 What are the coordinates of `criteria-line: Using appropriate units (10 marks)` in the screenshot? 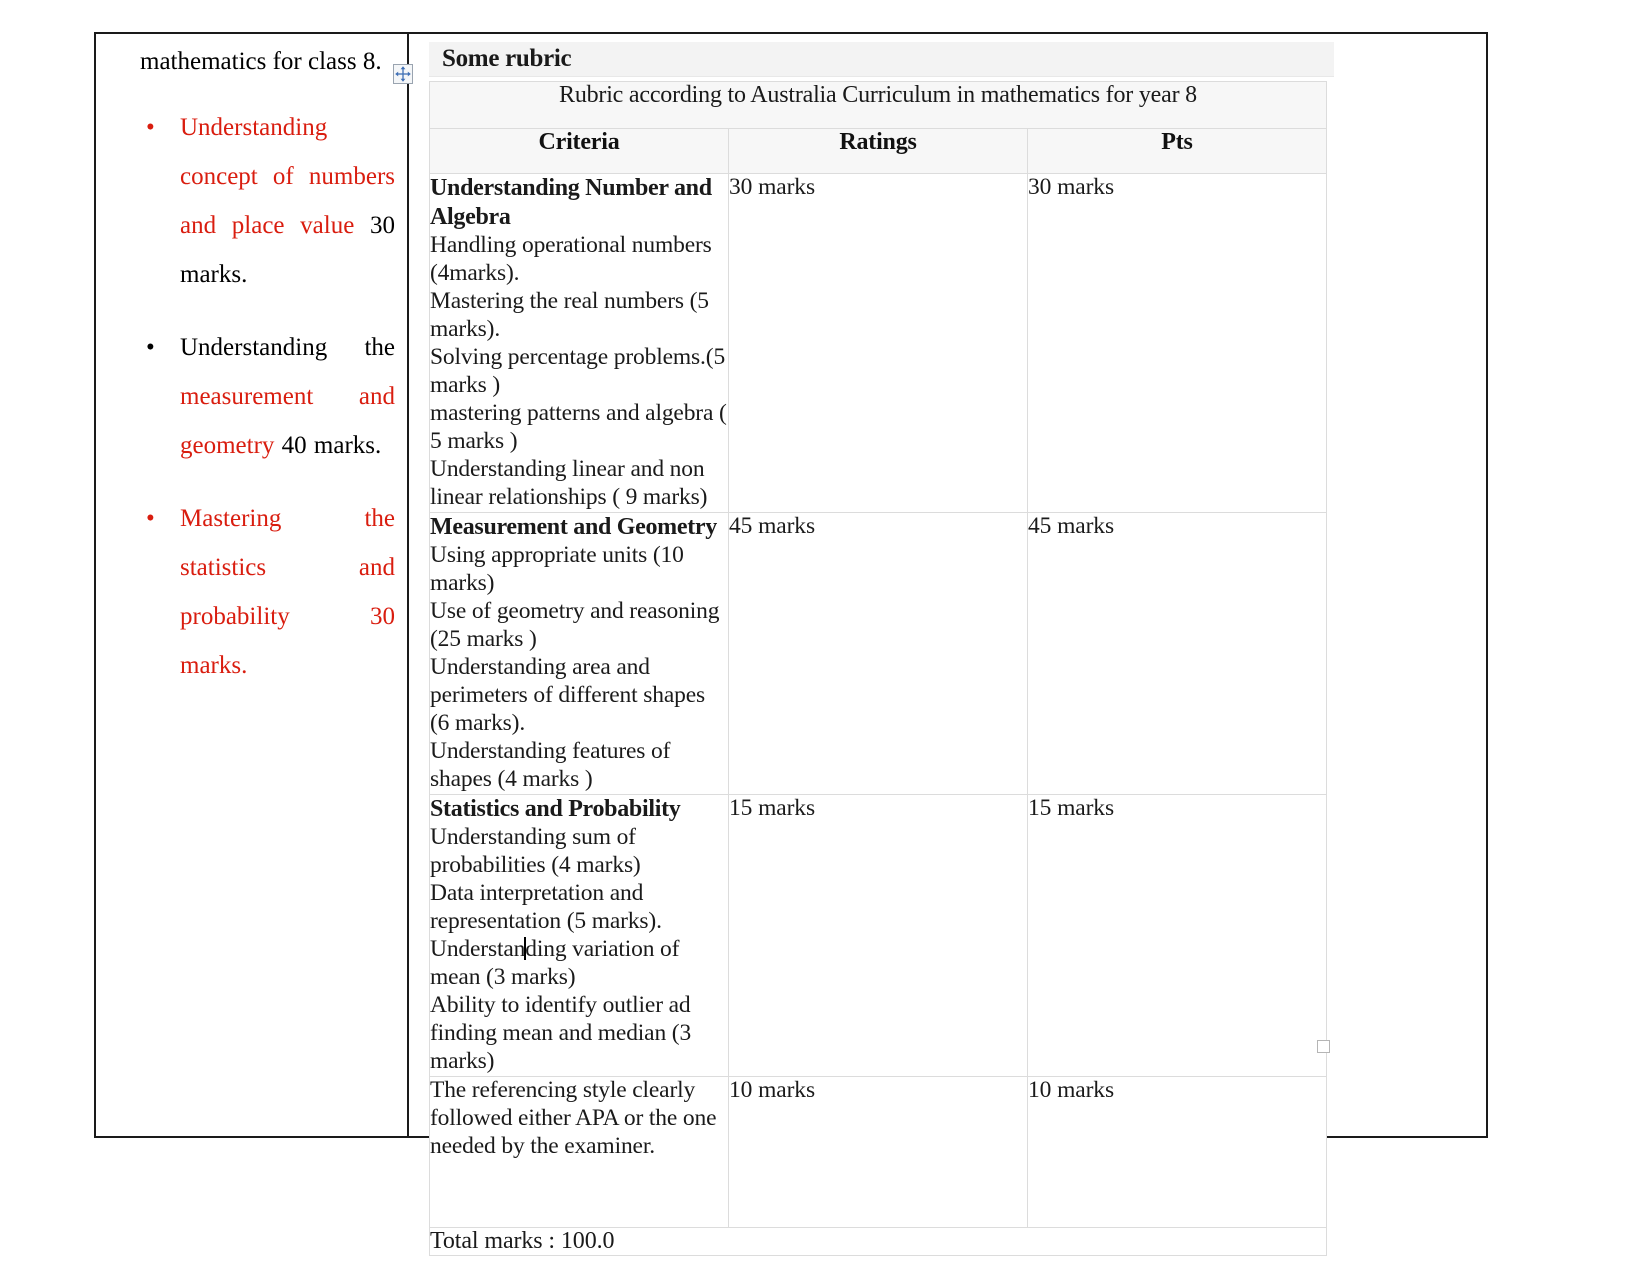 It's located at (557, 569).